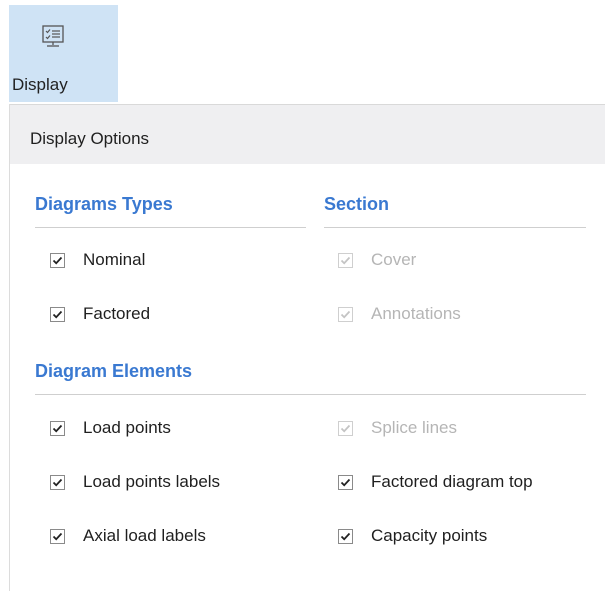 Image resolution: width=605 pixels, height=591 pixels. I want to click on panel-header: Display Options, so click(307, 134).